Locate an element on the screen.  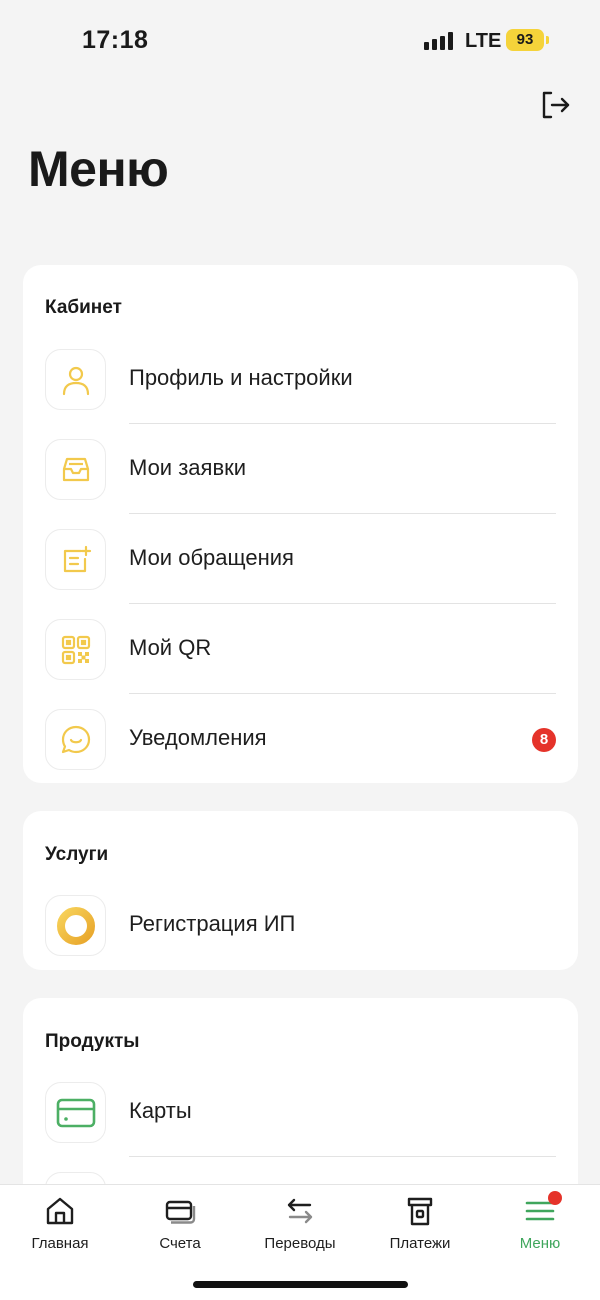
menu-item-label: Профиль и настройки is located at coordinates (241, 377).